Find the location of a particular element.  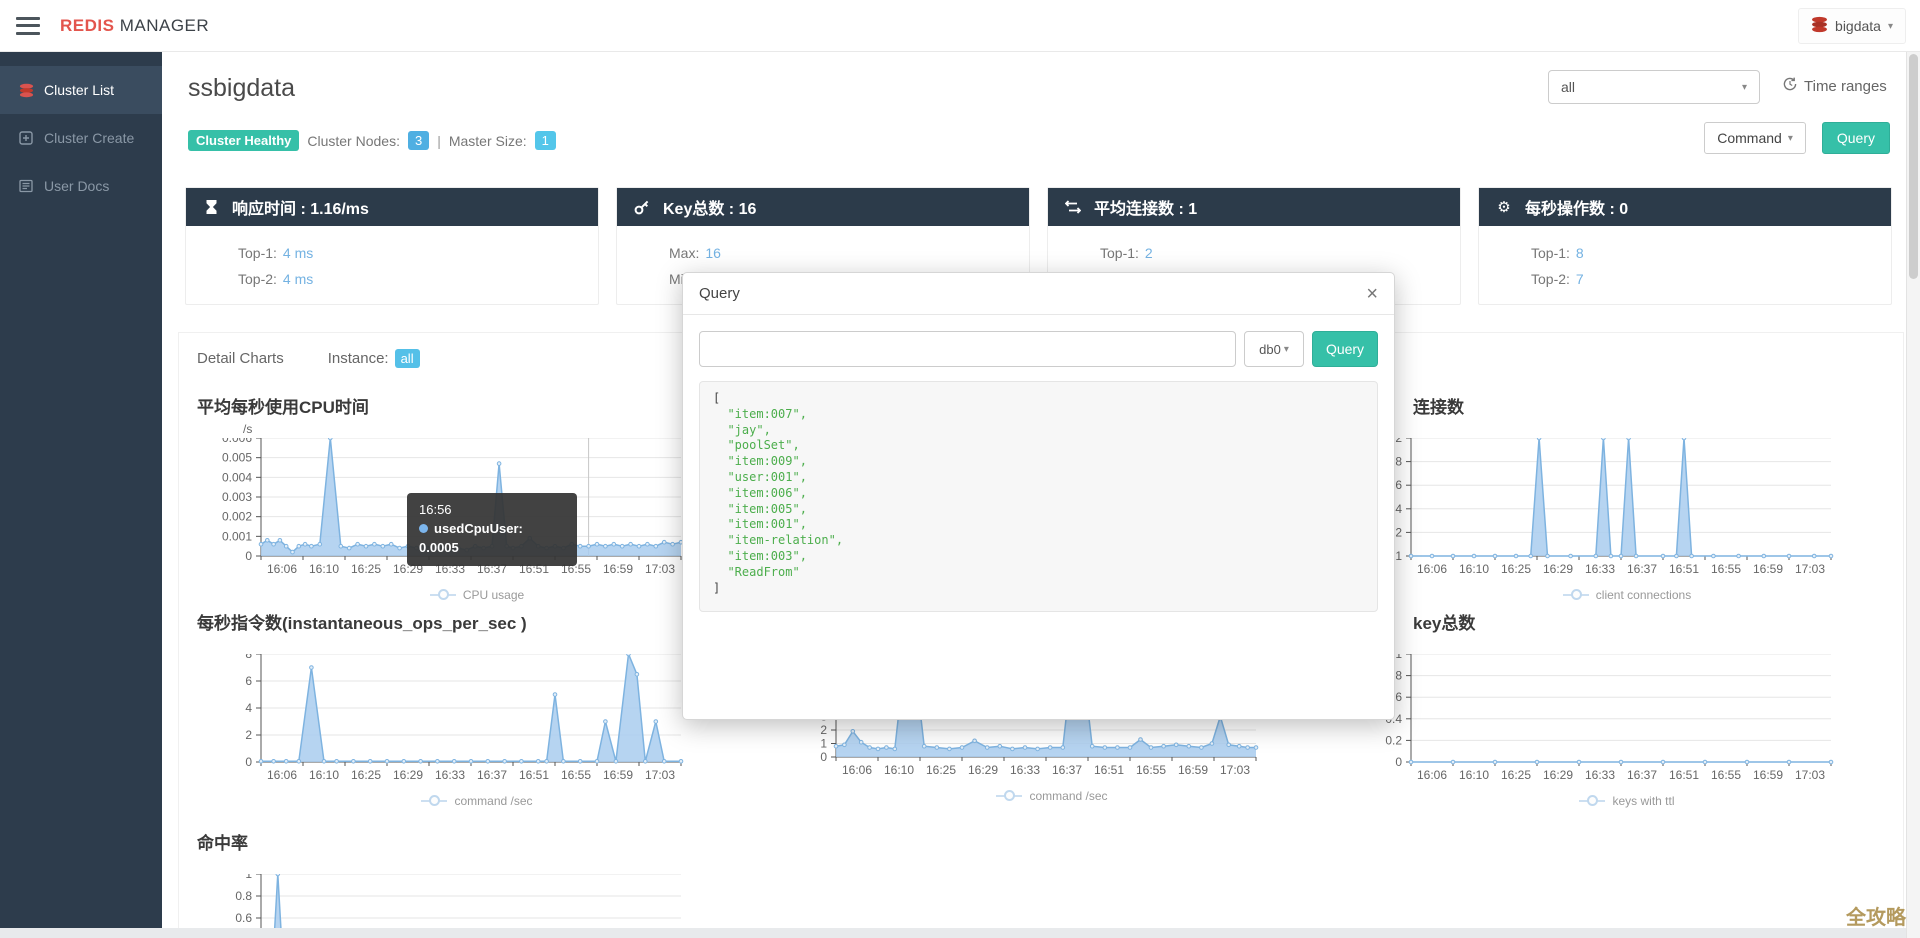

time-ranges-button: Time ranges is located at coordinates (1834, 86).